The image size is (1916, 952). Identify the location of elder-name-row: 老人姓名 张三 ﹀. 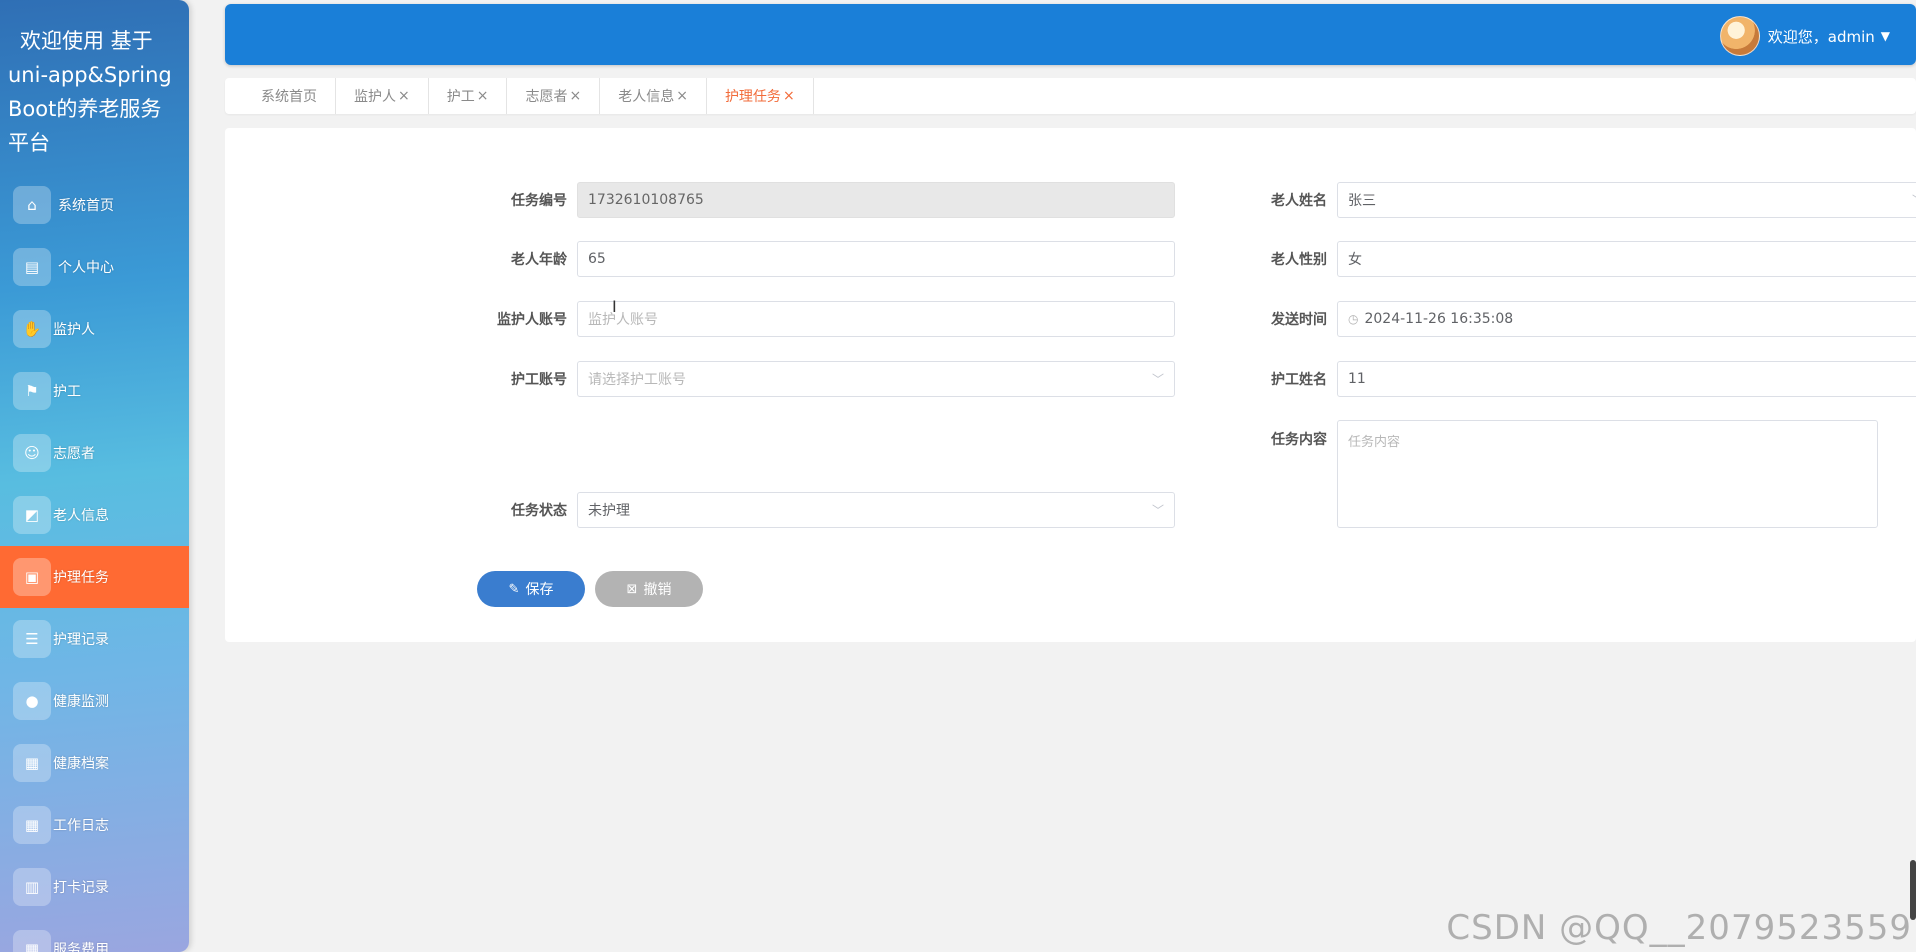
(1576, 200).